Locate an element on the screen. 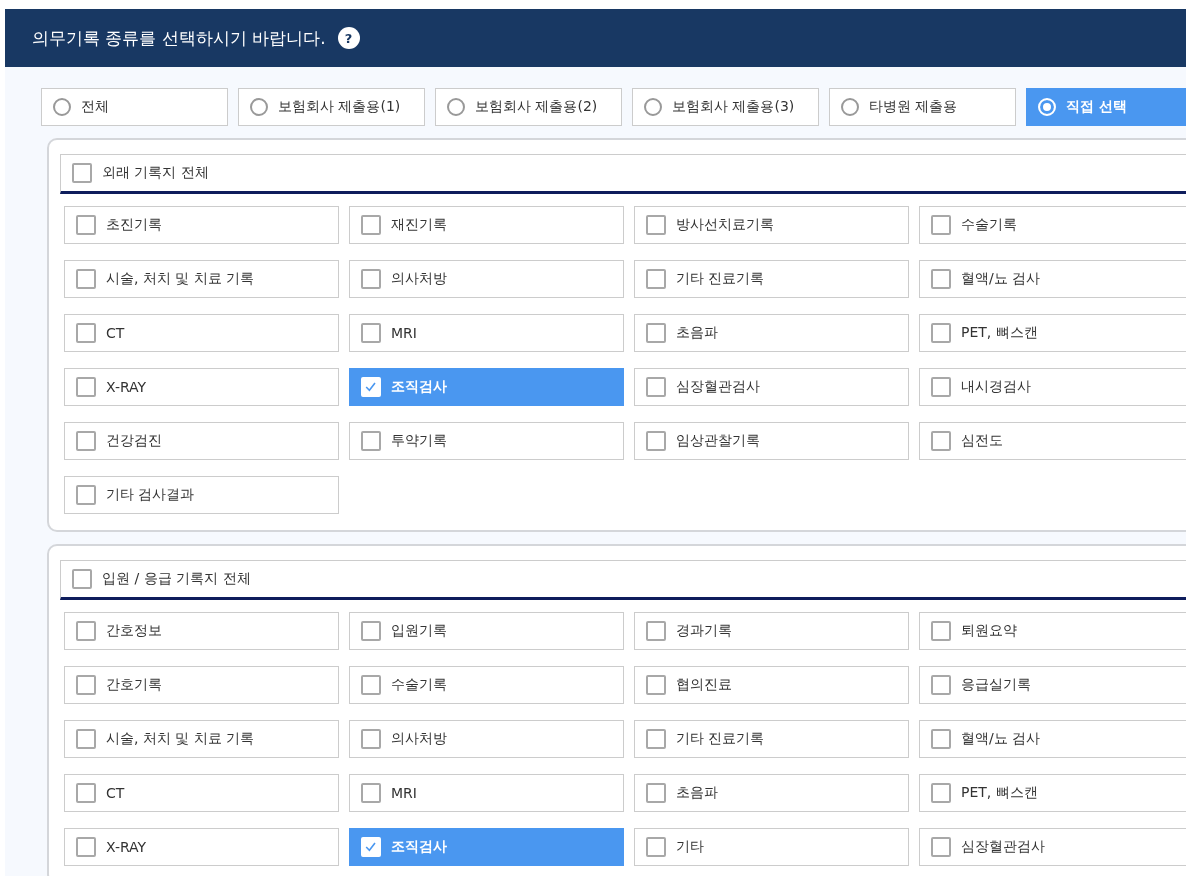 The height and width of the screenshot is (876, 1186). record-option: 간호정보 is located at coordinates (201, 631).